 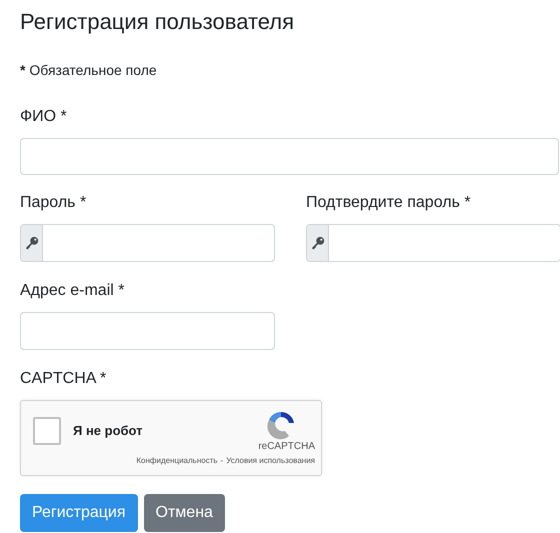 What do you see at coordinates (108, 431) in the screenshot?
I see `captcha-label: Я не робот` at bounding box center [108, 431].